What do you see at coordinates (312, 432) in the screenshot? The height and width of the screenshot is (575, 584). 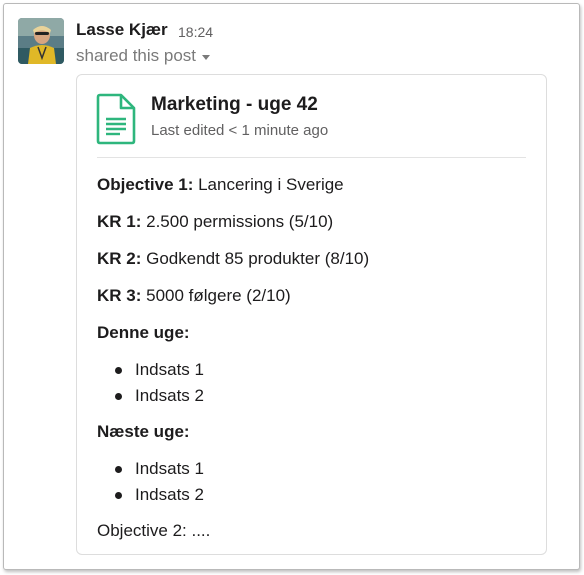 I see `section-heading: Næste uge:` at bounding box center [312, 432].